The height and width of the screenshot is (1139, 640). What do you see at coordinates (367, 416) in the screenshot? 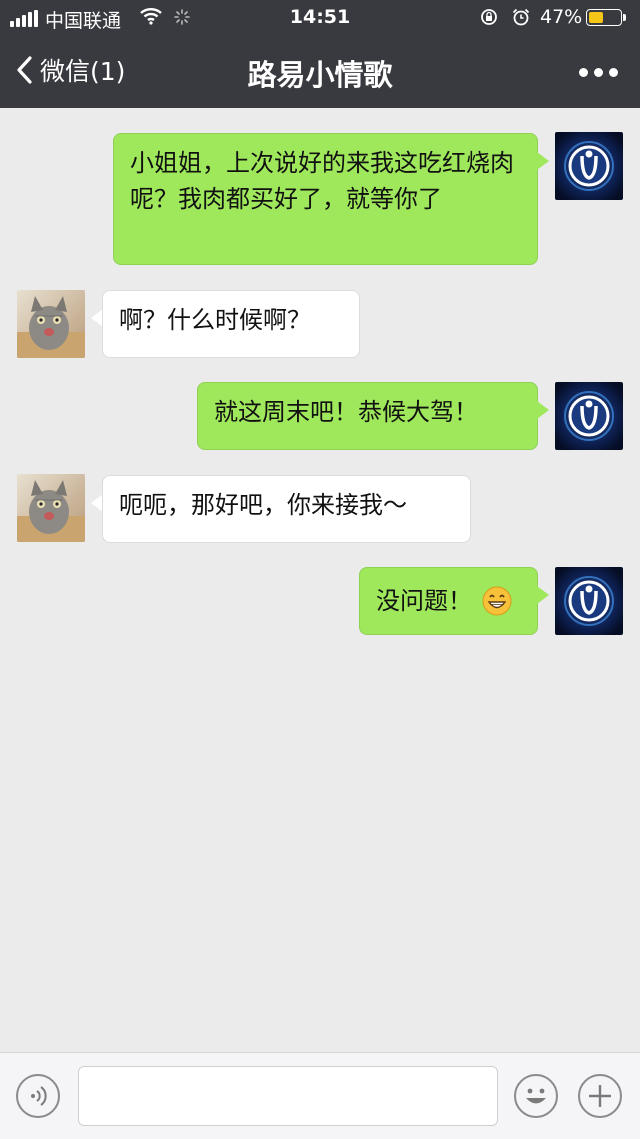
I see `message-bubble-sent: 就这周末吧！恭候大驾！` at bounding box center [367, 416].